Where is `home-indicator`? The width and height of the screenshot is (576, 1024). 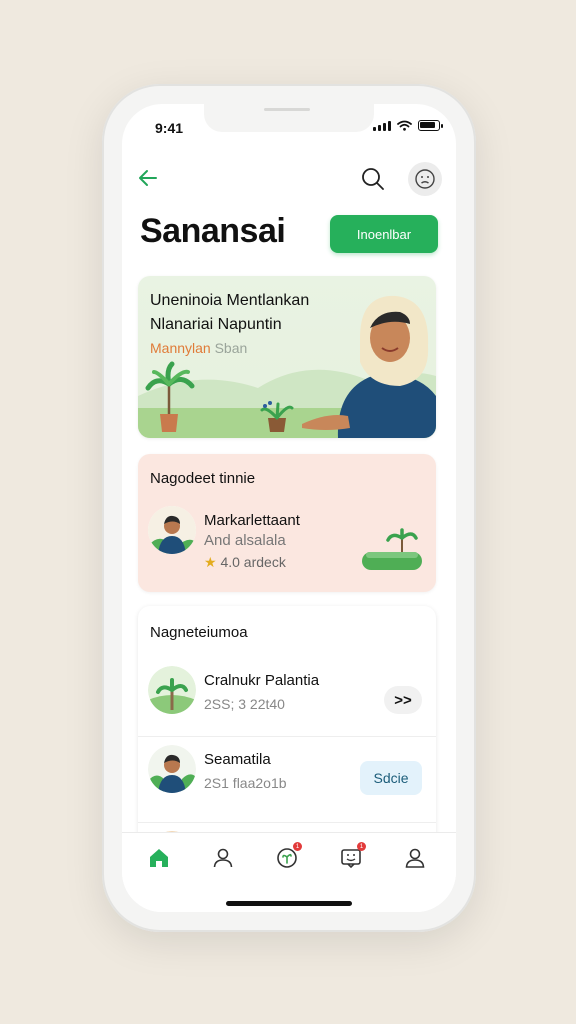
home-indicator is located at coordinates (289, 903).